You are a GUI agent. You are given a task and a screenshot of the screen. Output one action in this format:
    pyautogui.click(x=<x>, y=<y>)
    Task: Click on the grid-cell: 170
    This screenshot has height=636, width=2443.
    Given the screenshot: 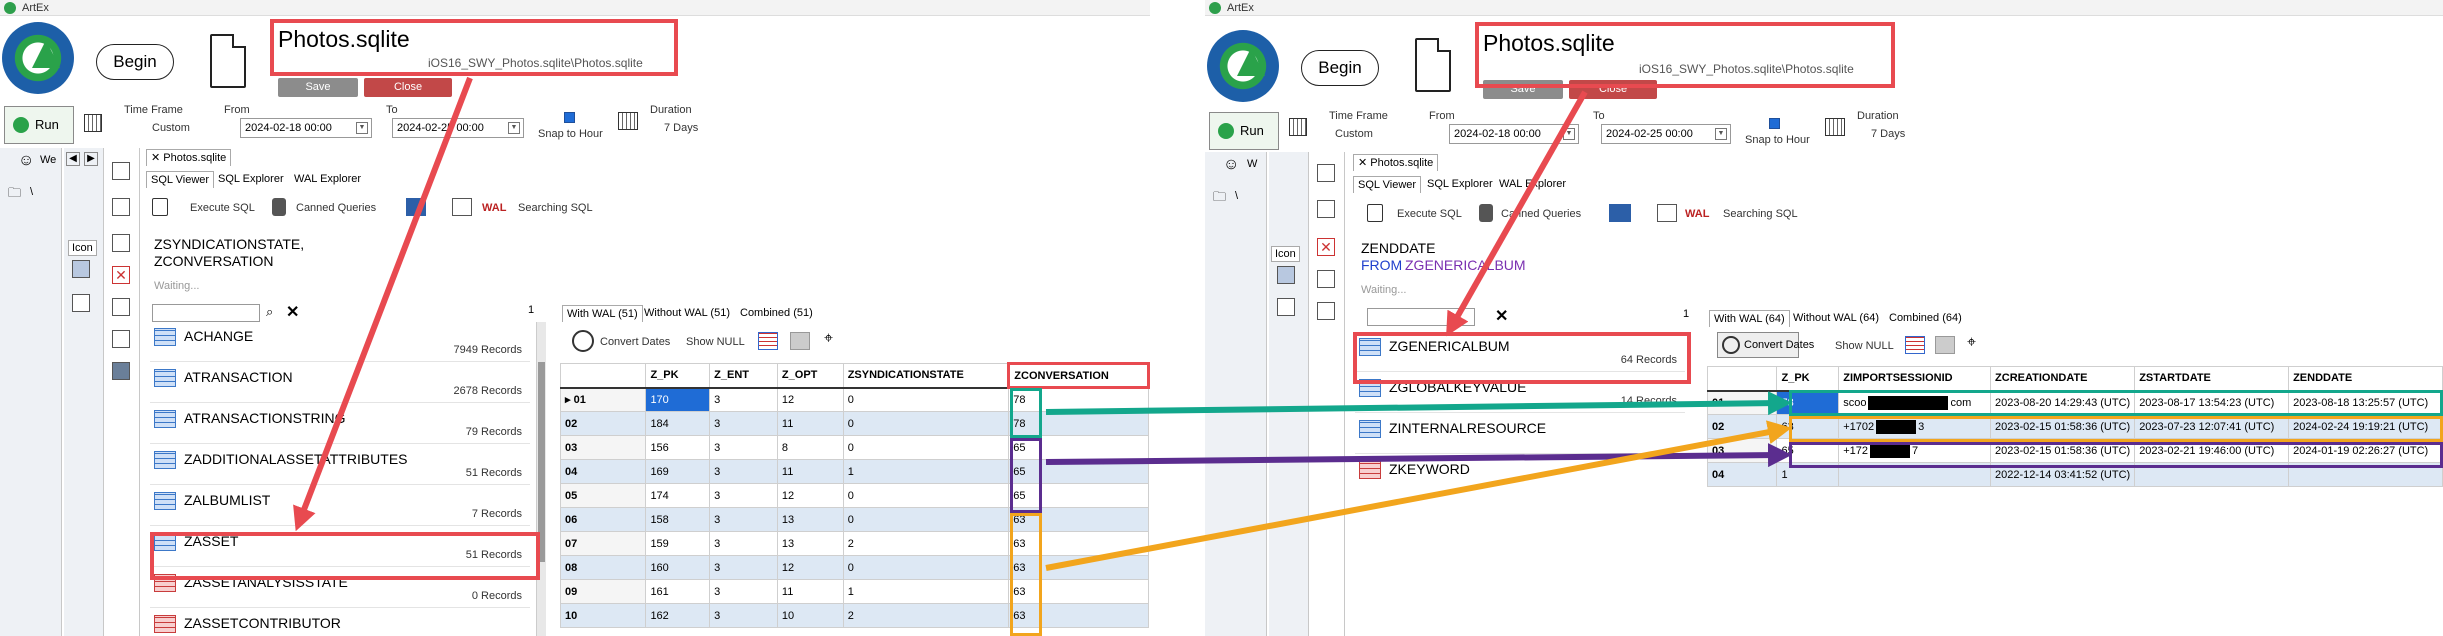 What is the action you would take?
    pyautogui.click(x=678, y=399)
    